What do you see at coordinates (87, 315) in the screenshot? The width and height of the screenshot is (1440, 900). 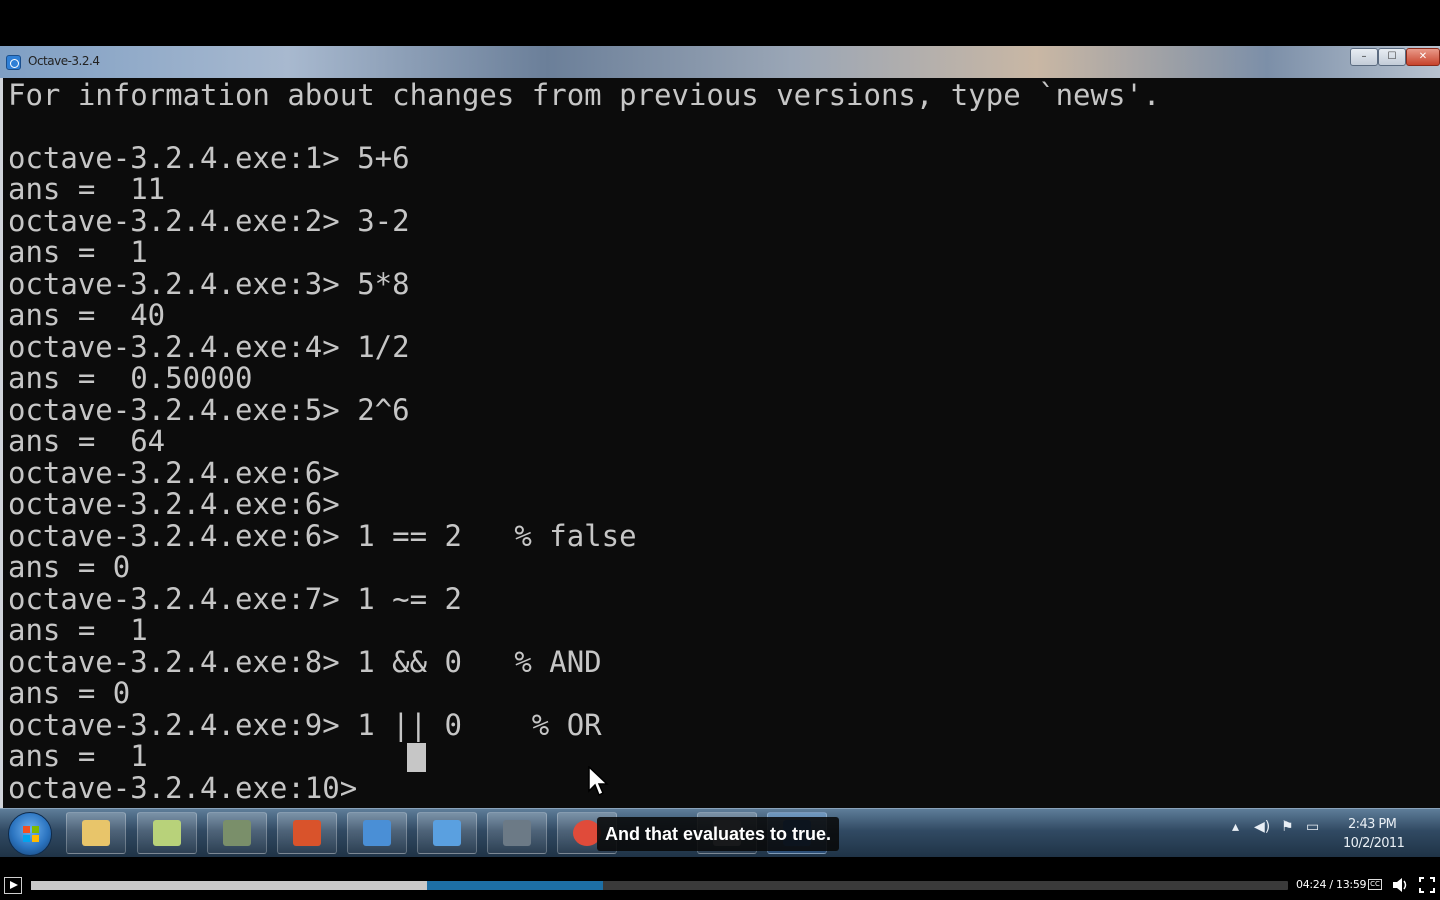 I see `console-line: ans = 40` at bounding box center [87, 315].